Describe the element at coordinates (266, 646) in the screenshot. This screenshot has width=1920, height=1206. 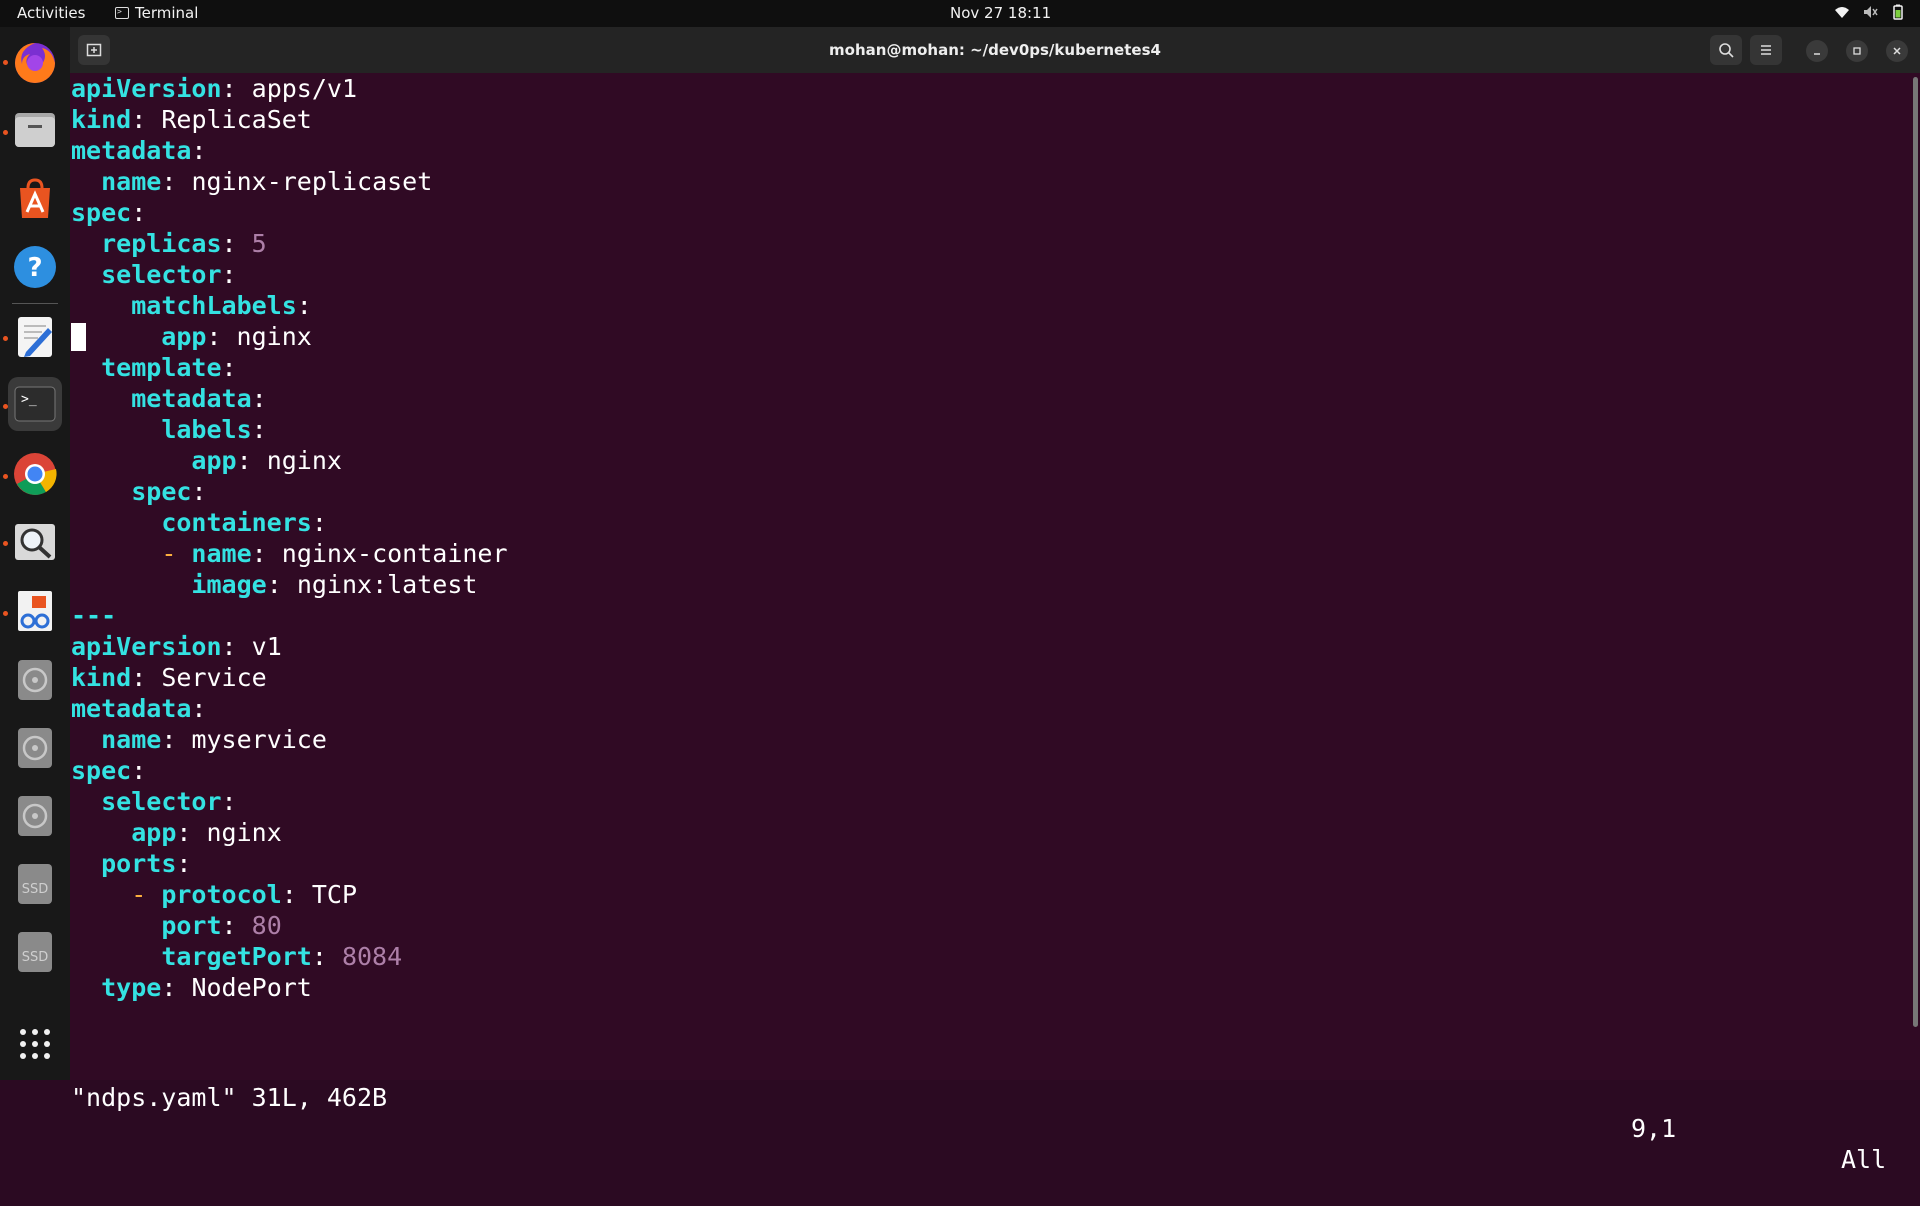
I see `yaml-value: v1` at that location.